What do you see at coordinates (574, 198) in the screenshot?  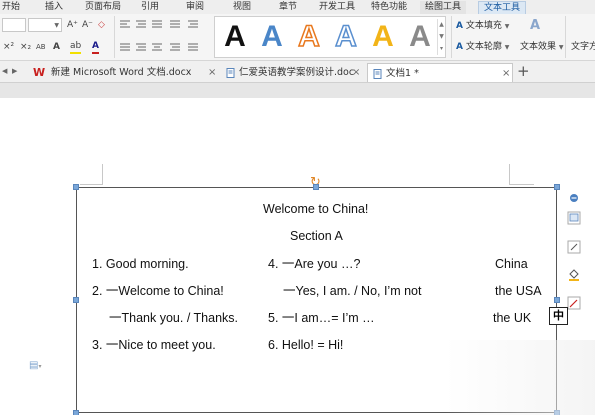 I see `collapse-icon` at bounding box center [574, 198].